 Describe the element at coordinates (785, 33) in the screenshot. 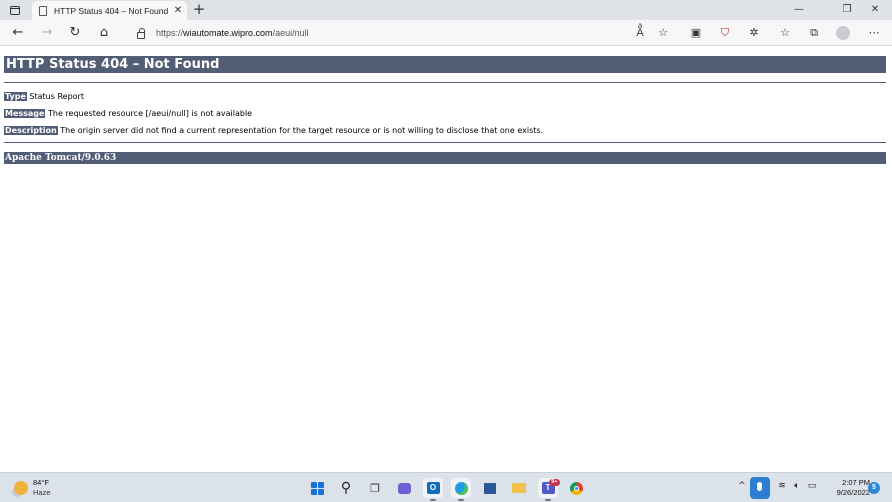

I see `favorites-list-icon: ☆` at that location.